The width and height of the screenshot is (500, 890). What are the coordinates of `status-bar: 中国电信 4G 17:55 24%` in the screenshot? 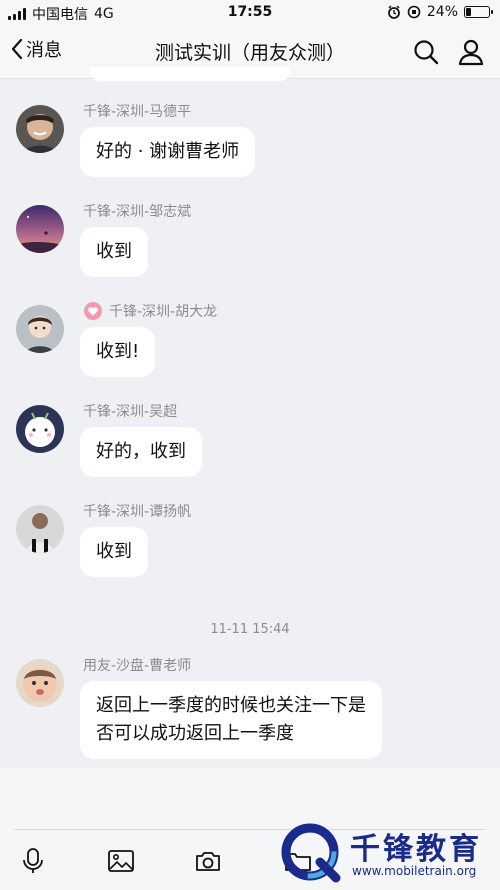 It's located at (250, 12).